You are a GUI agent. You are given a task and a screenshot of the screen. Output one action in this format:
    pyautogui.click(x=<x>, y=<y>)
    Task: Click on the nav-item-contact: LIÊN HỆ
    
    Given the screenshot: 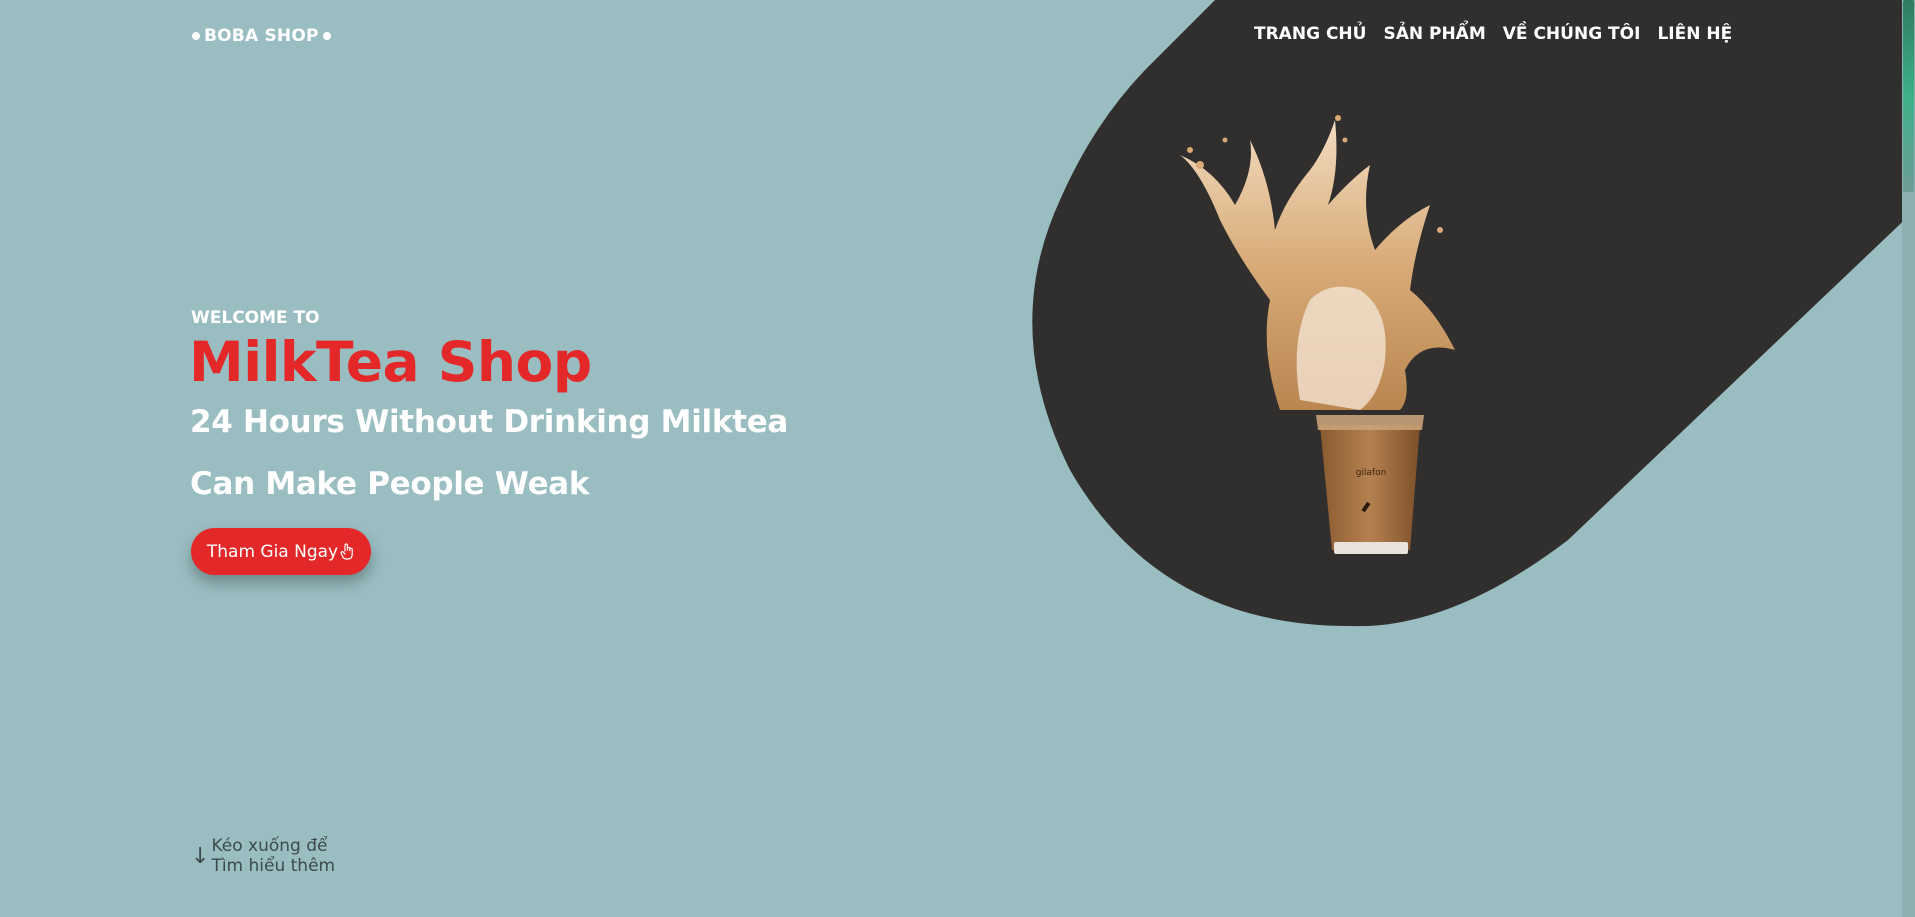 What is the action you would take?
    pyautogui.click(x=1694, y=34)
    